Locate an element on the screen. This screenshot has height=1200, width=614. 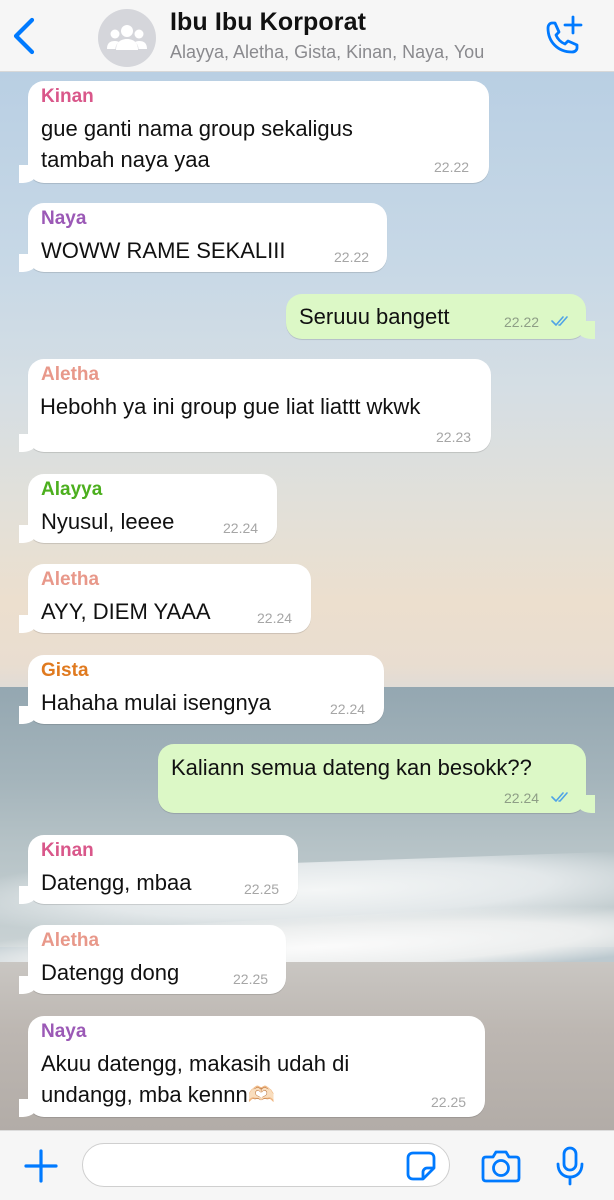
sender-name: Gista is located at coordinates (65, 670).